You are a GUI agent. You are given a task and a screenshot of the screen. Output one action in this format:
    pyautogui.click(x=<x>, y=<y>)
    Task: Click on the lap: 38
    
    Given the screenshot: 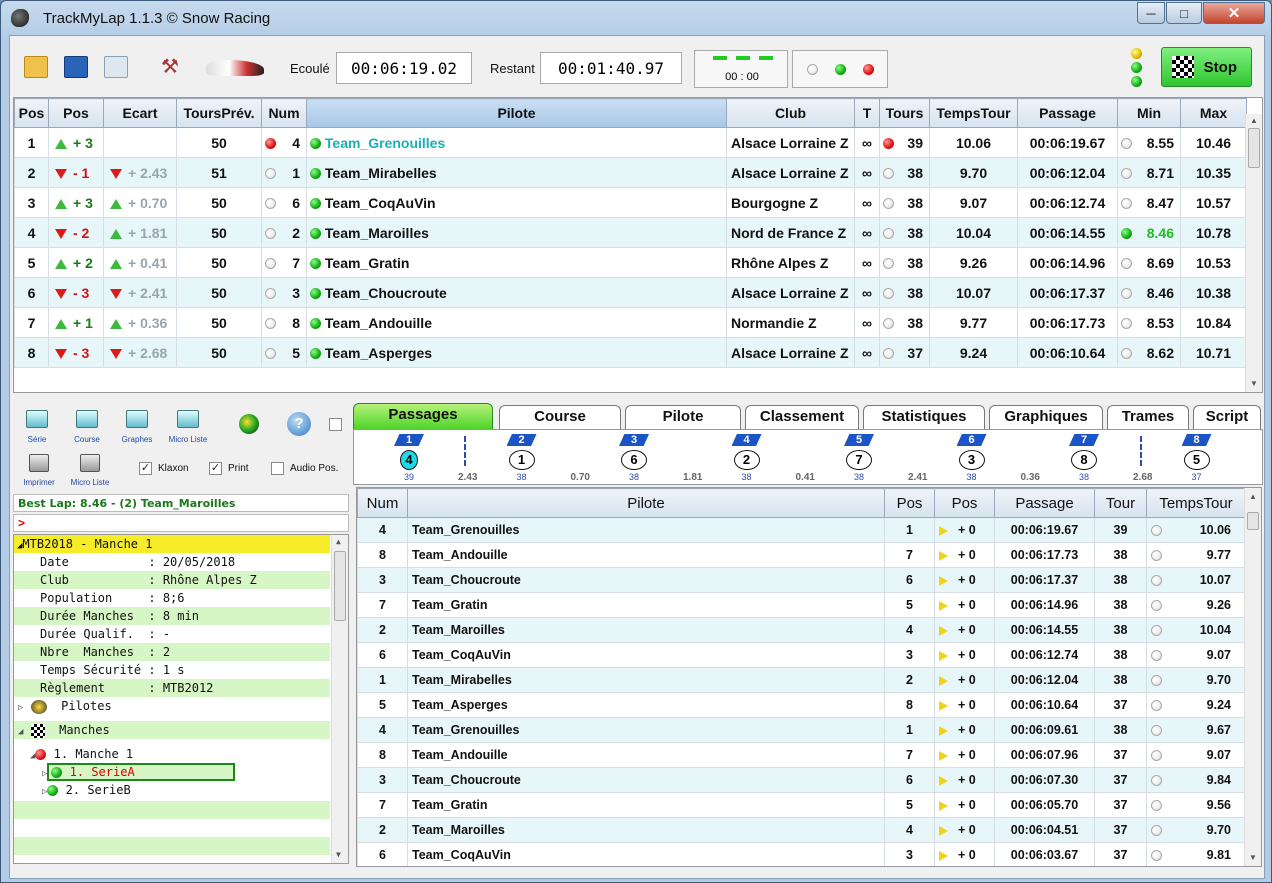 What is the action you would take?
    pyautogui.click(x=1120, y=730)
    